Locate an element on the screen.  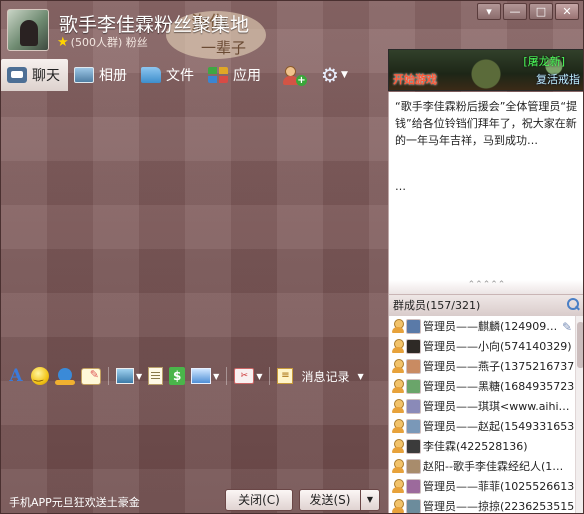
add-member-icon: + is located at coordinates (295, 75).